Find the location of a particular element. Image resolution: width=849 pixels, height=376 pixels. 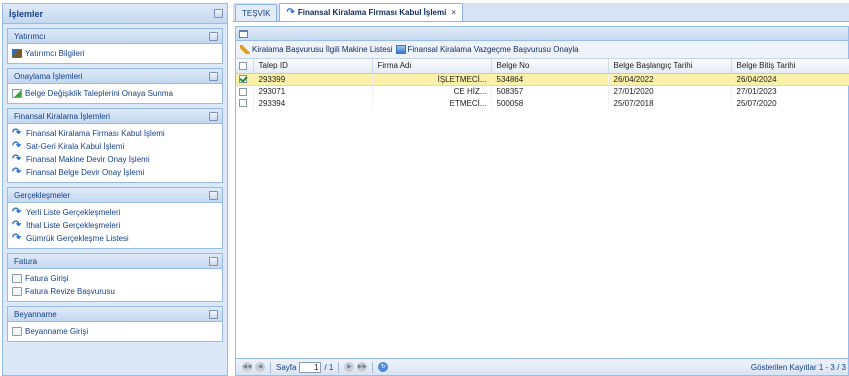

cell-talep-id: 293399 is located at coordinates (313, 79).